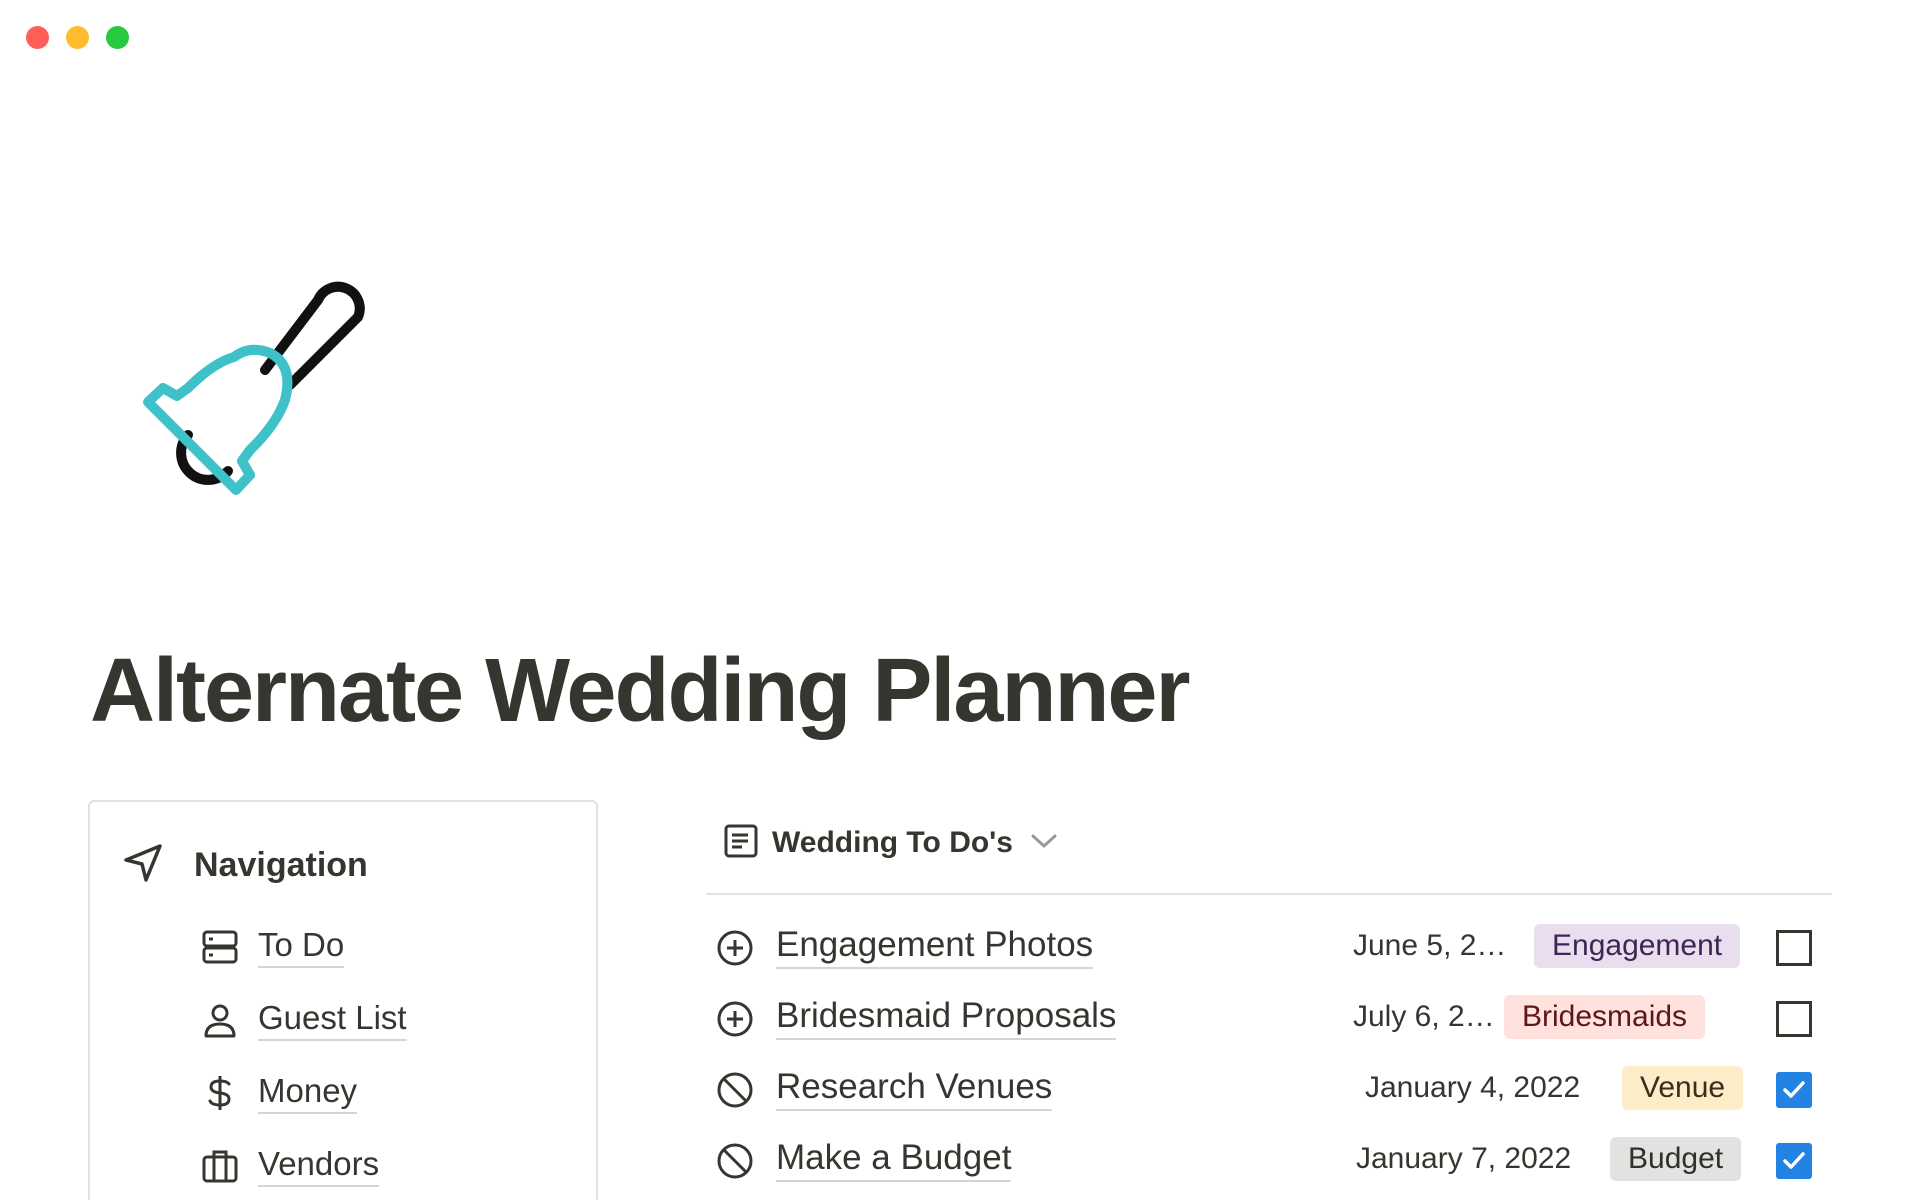 The width and height of the screenshot is (1920, 1200). I want to click on table-row: Engagement Photos June 5, 2… Engagement, so click(1269, 948).